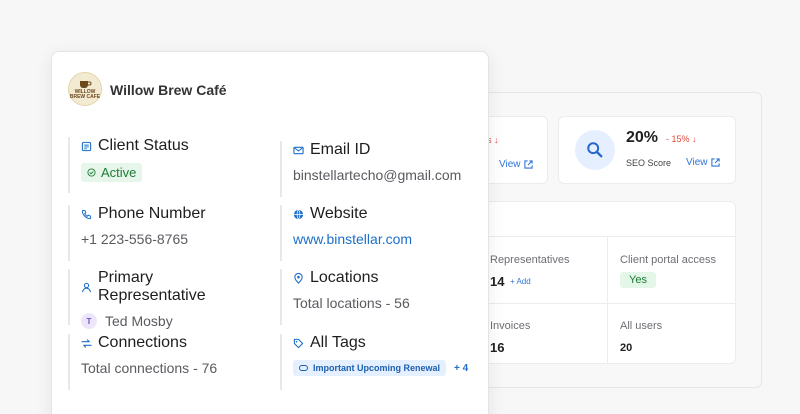 Image resolution: width=800 pixels, height=414 pixels. I want to click on tag-icon, so click(298, 343).